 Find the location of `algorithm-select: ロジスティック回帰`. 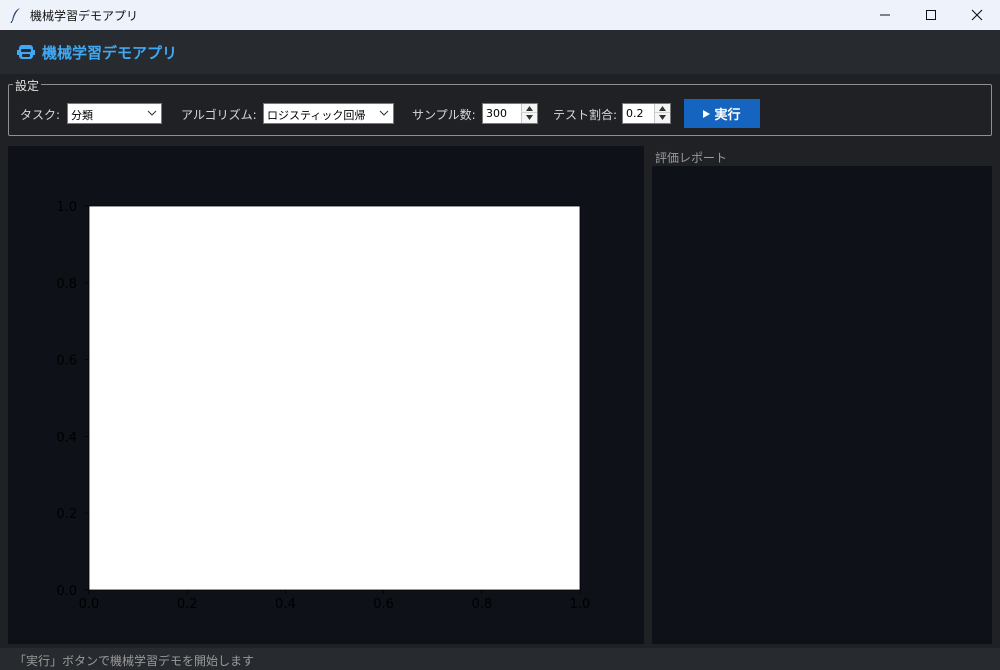

algorithm-select: ロジスティック回帰 is located at coordinates (328, 113).